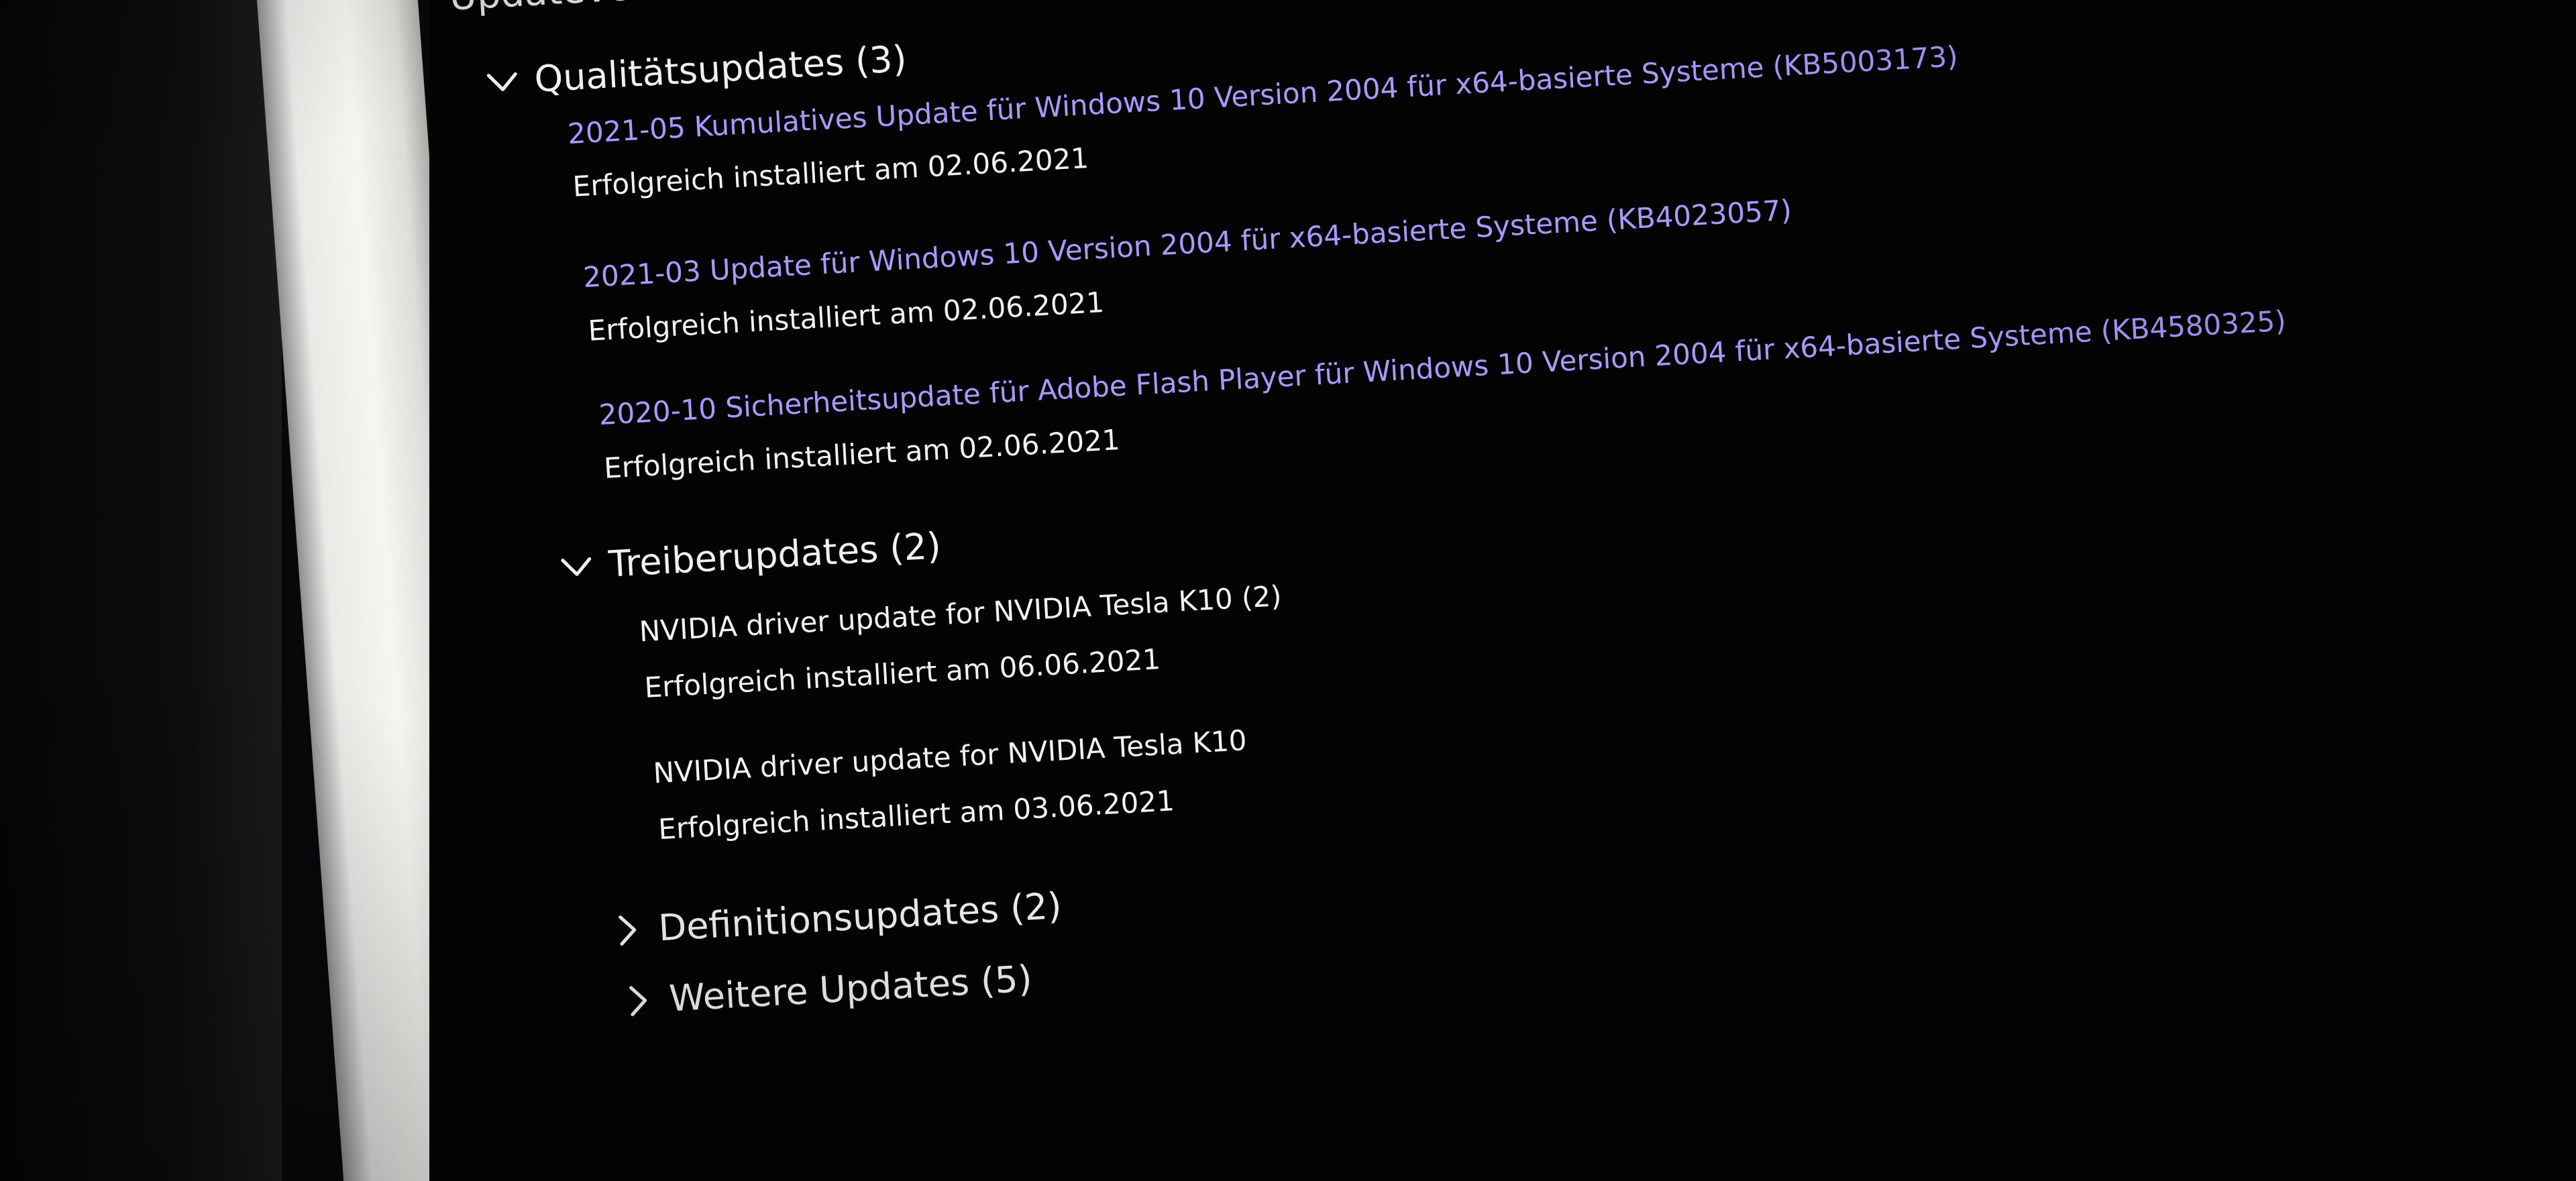  Describe the element at coordinates (720, 69) in the screenshot. I see `section-label: Qualitätsupdates (3)` at that location.